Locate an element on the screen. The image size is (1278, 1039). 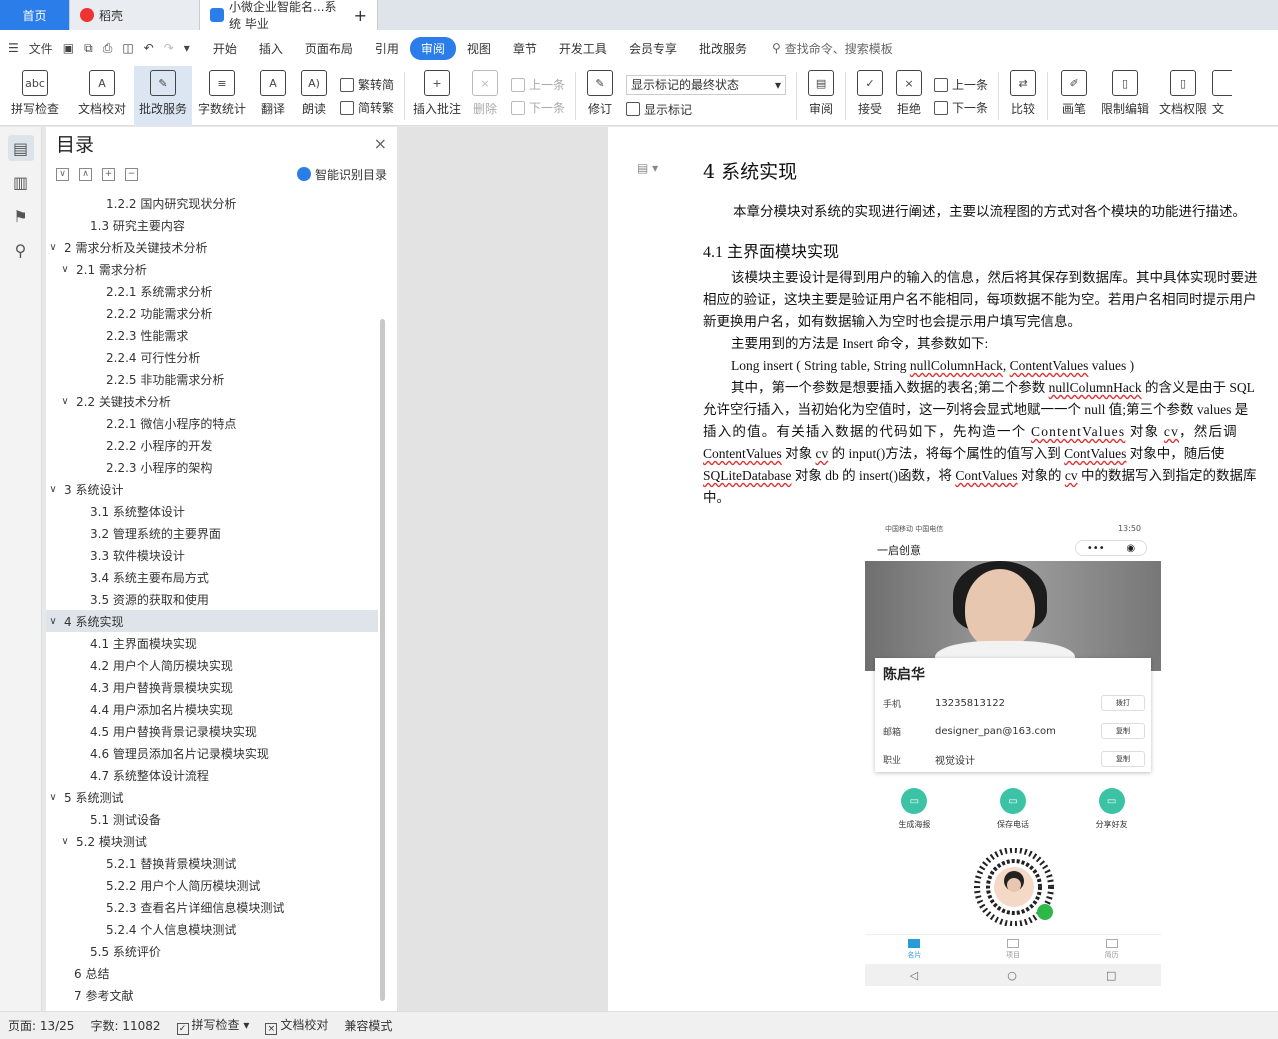
print-icon: ⎙ is located at coordinates (108, 48).